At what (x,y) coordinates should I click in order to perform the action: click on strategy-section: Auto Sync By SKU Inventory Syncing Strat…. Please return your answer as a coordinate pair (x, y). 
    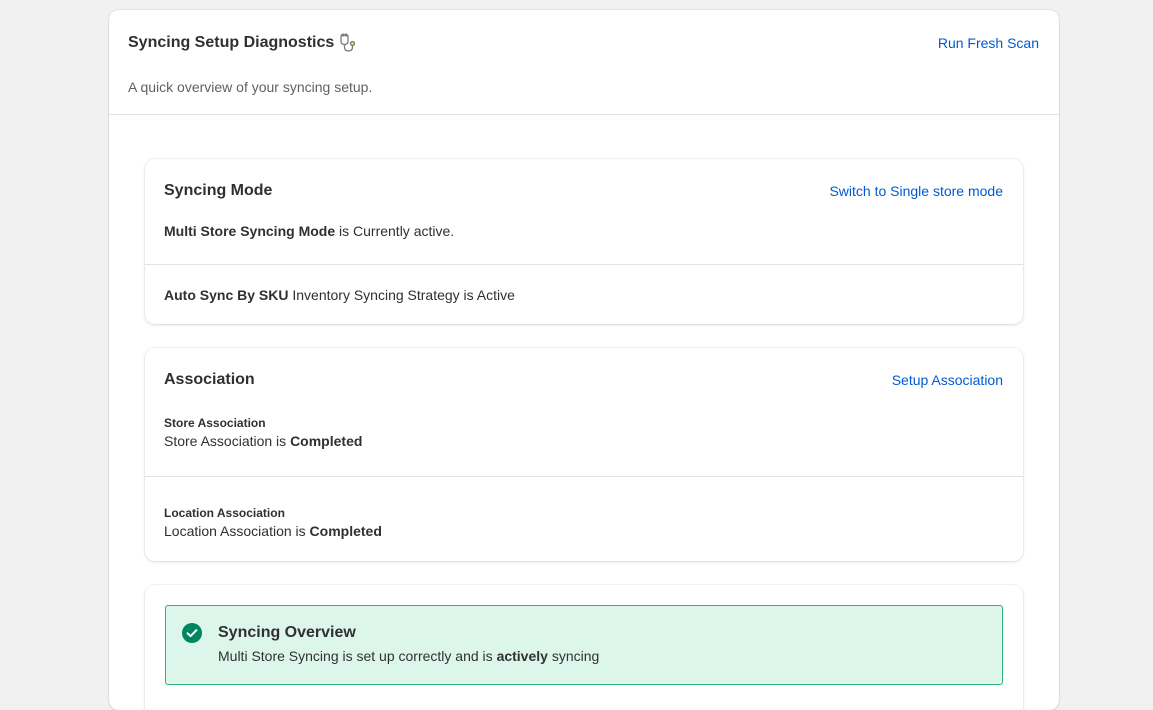
    Looking at the image, I should click on (584, 294).